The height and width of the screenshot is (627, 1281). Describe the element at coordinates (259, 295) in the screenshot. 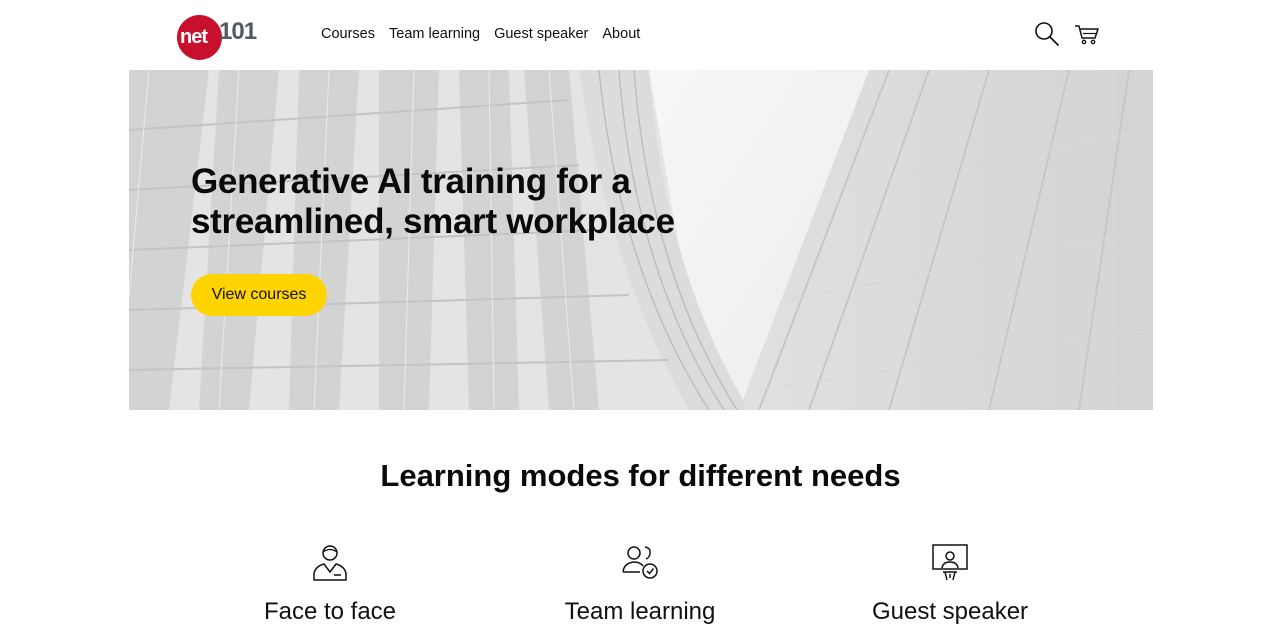

I see `view-courses-button: View courses` at that location.